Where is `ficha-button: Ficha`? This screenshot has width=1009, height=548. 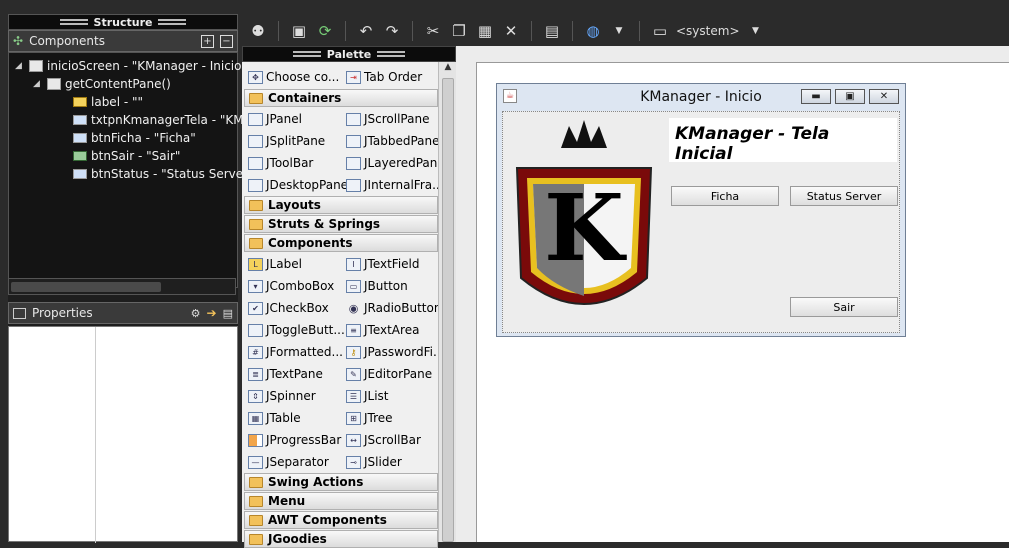 ficha-button: Ficha is located at coordinates (725, 196).